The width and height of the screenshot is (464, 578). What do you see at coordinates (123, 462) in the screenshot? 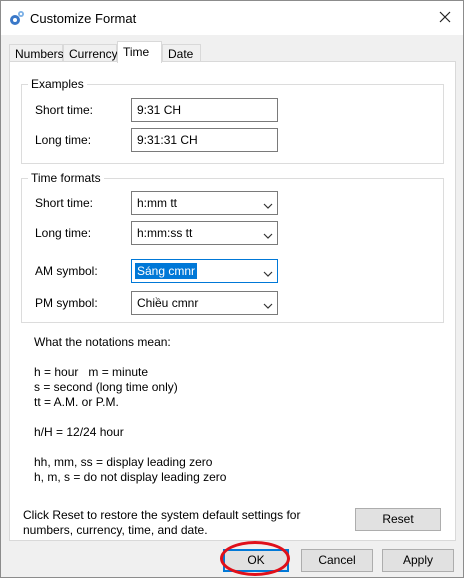
I see `notation-line: hh, mm, ss = display leading zero` at bounding box center [123, 462].